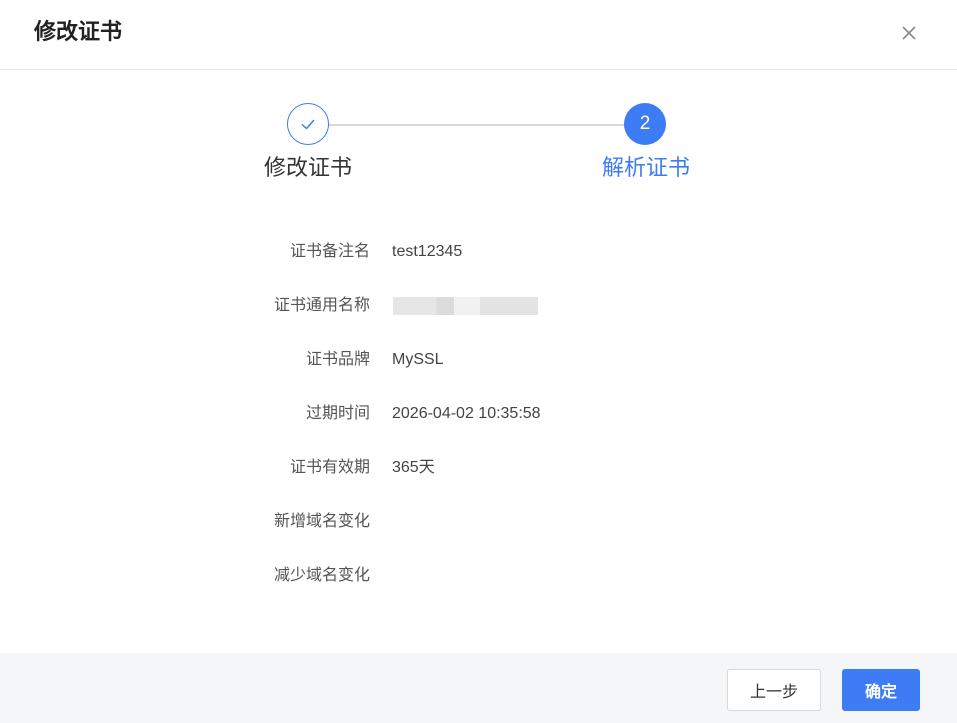 Image resolution: width=957 pixels, height=723 pixels. What do you see at coordinates (321, 305) in the screenshot?
I see `detail-label: 证书通用名称` at bounding box center [321, 305].